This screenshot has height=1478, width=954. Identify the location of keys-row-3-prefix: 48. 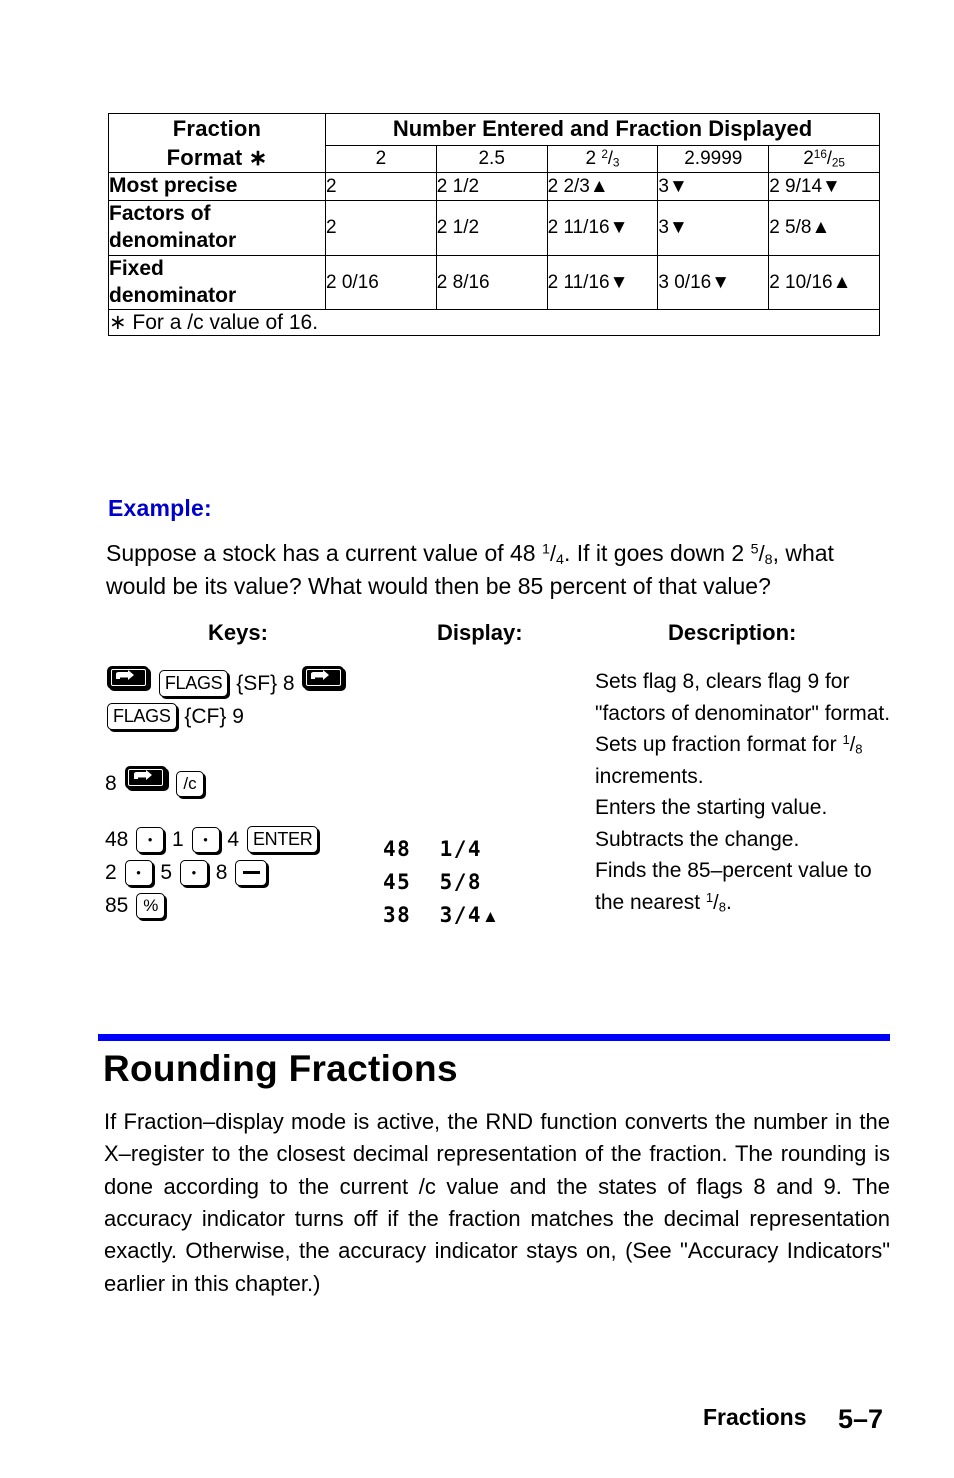
(117, 840).